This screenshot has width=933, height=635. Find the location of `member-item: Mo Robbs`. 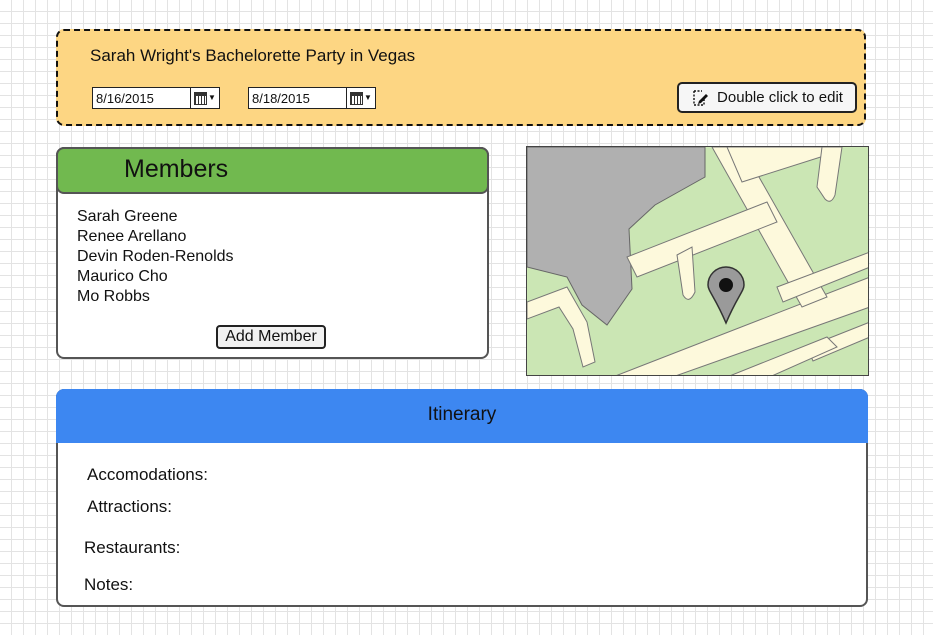

member-item: Mo Robbs is located at coordinates (113, 296).